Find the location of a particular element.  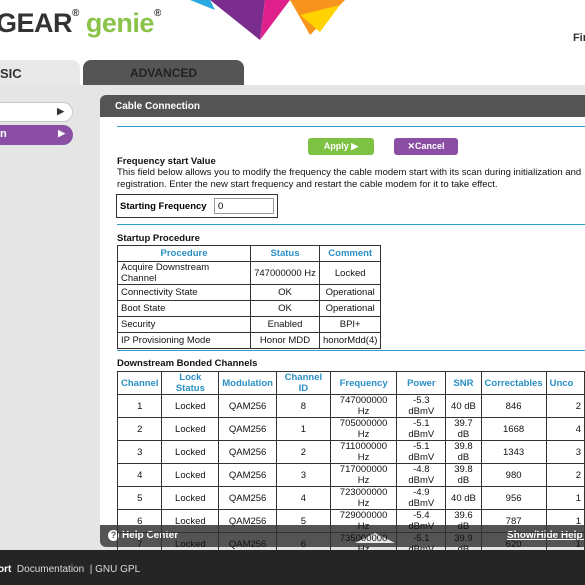

sidebar-item-label: n is located at coordinates (3, 134).